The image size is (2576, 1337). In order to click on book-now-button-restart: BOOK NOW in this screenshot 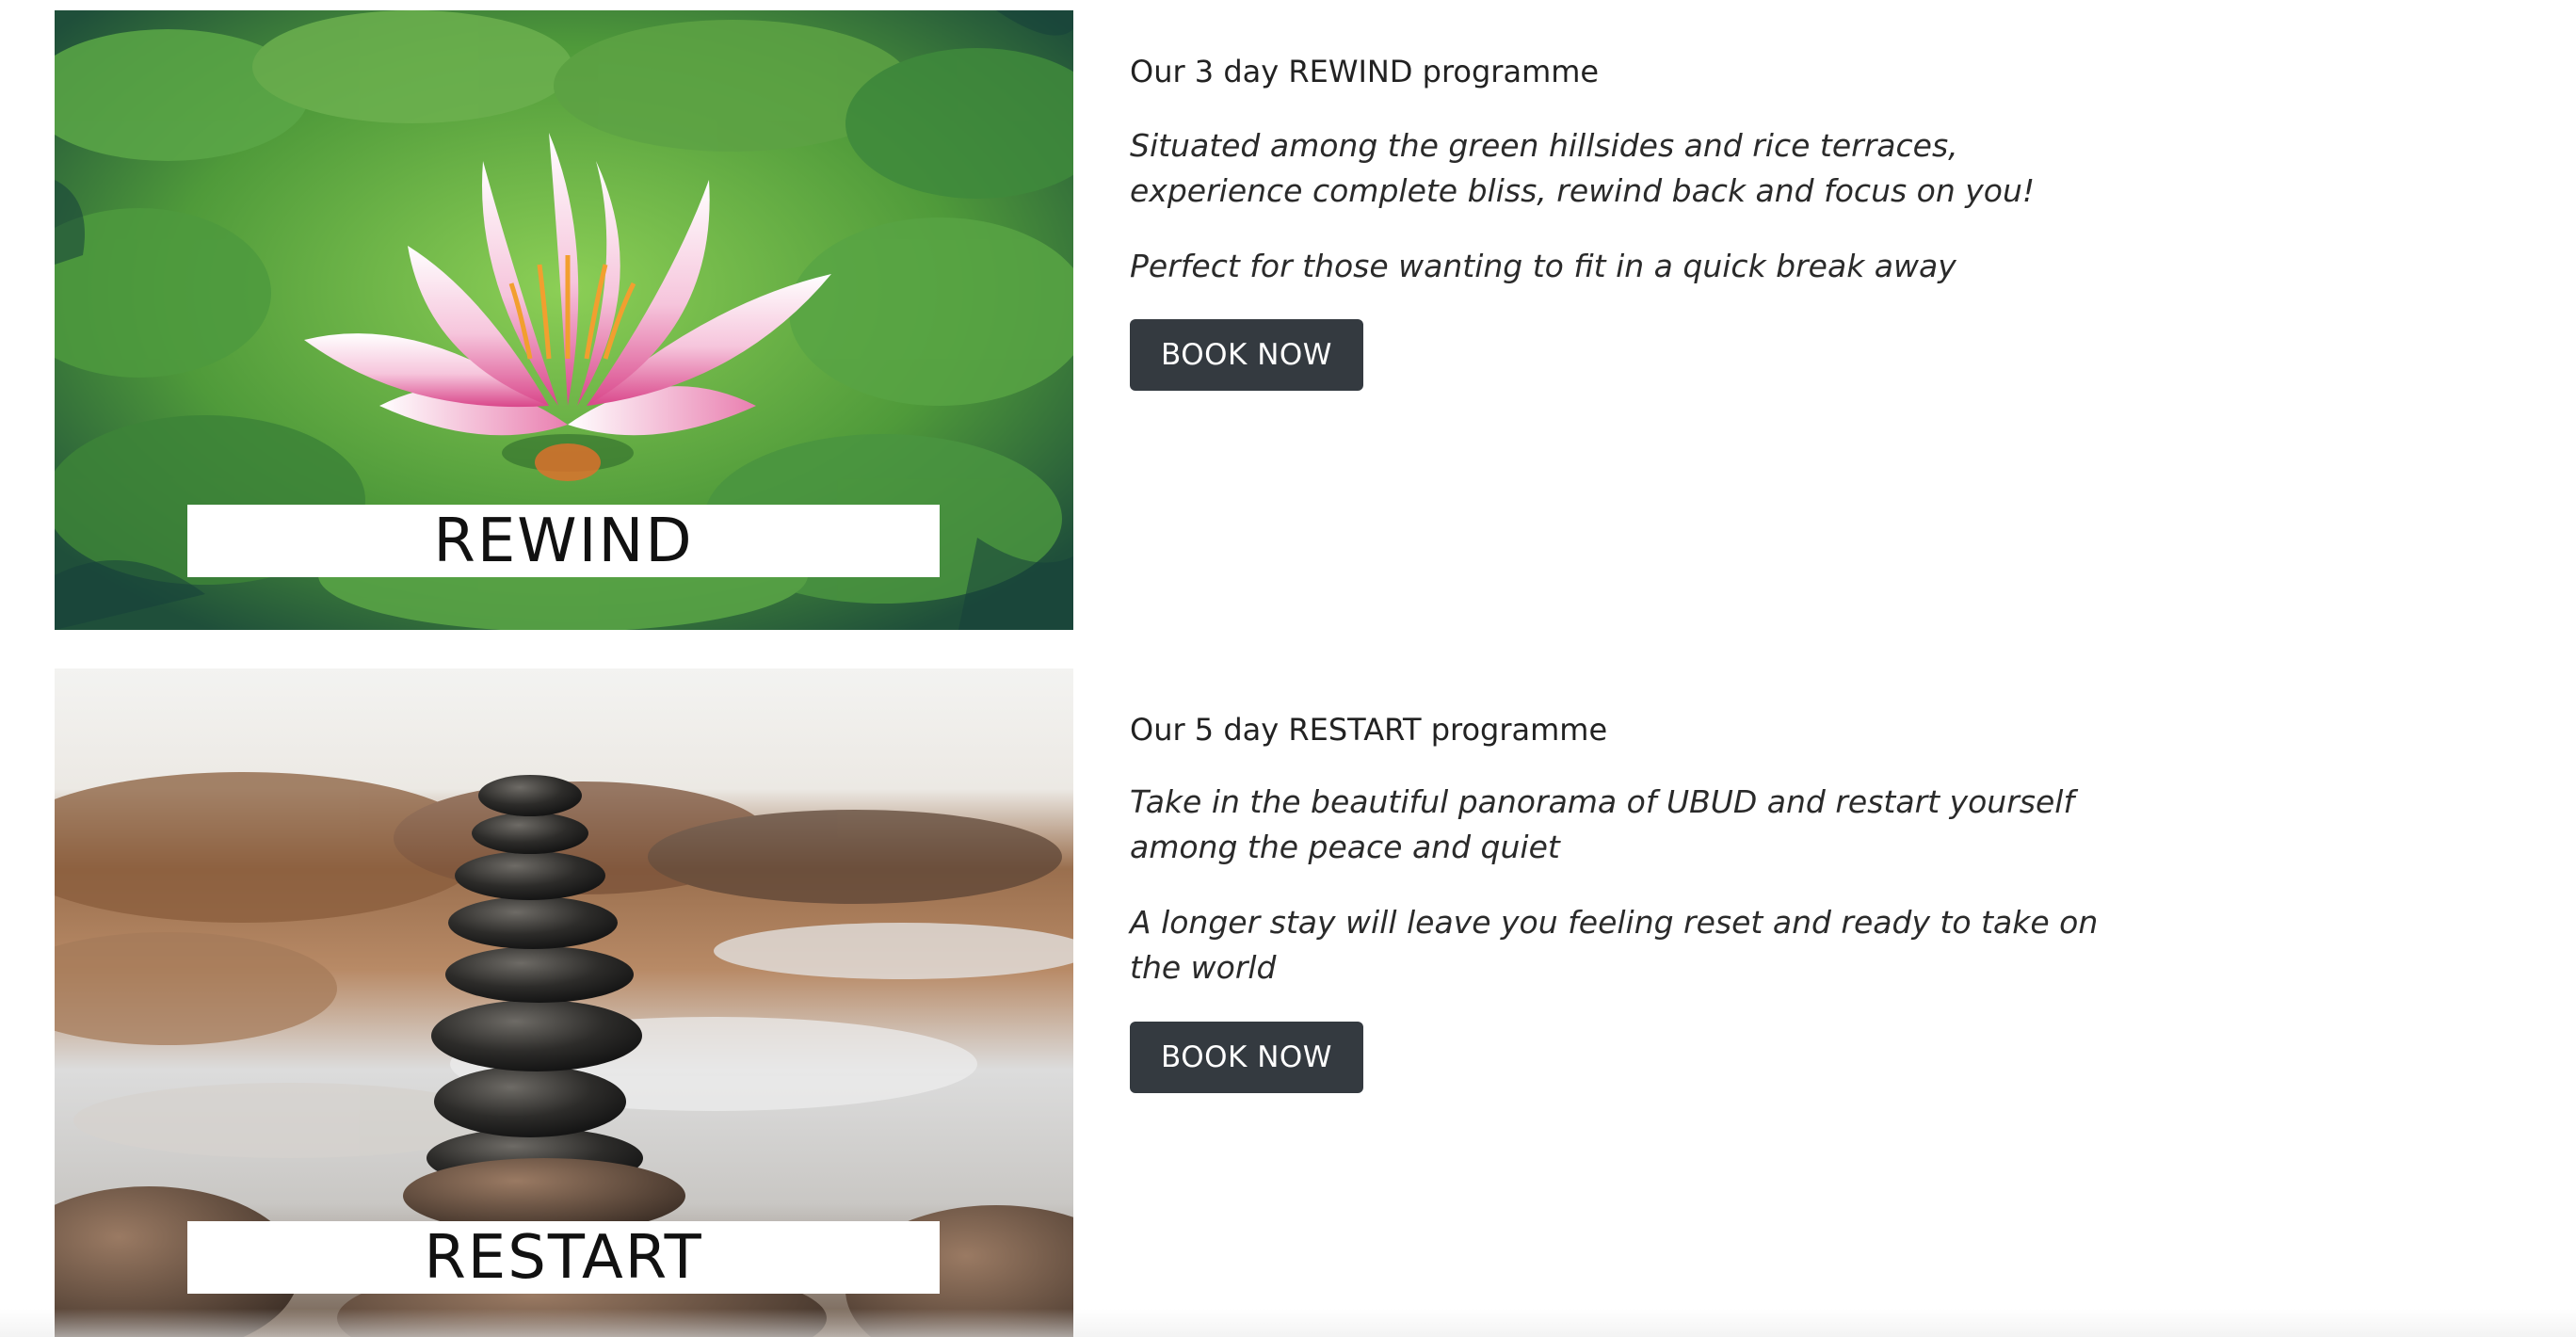, I will do `click(1246, 1057)`.